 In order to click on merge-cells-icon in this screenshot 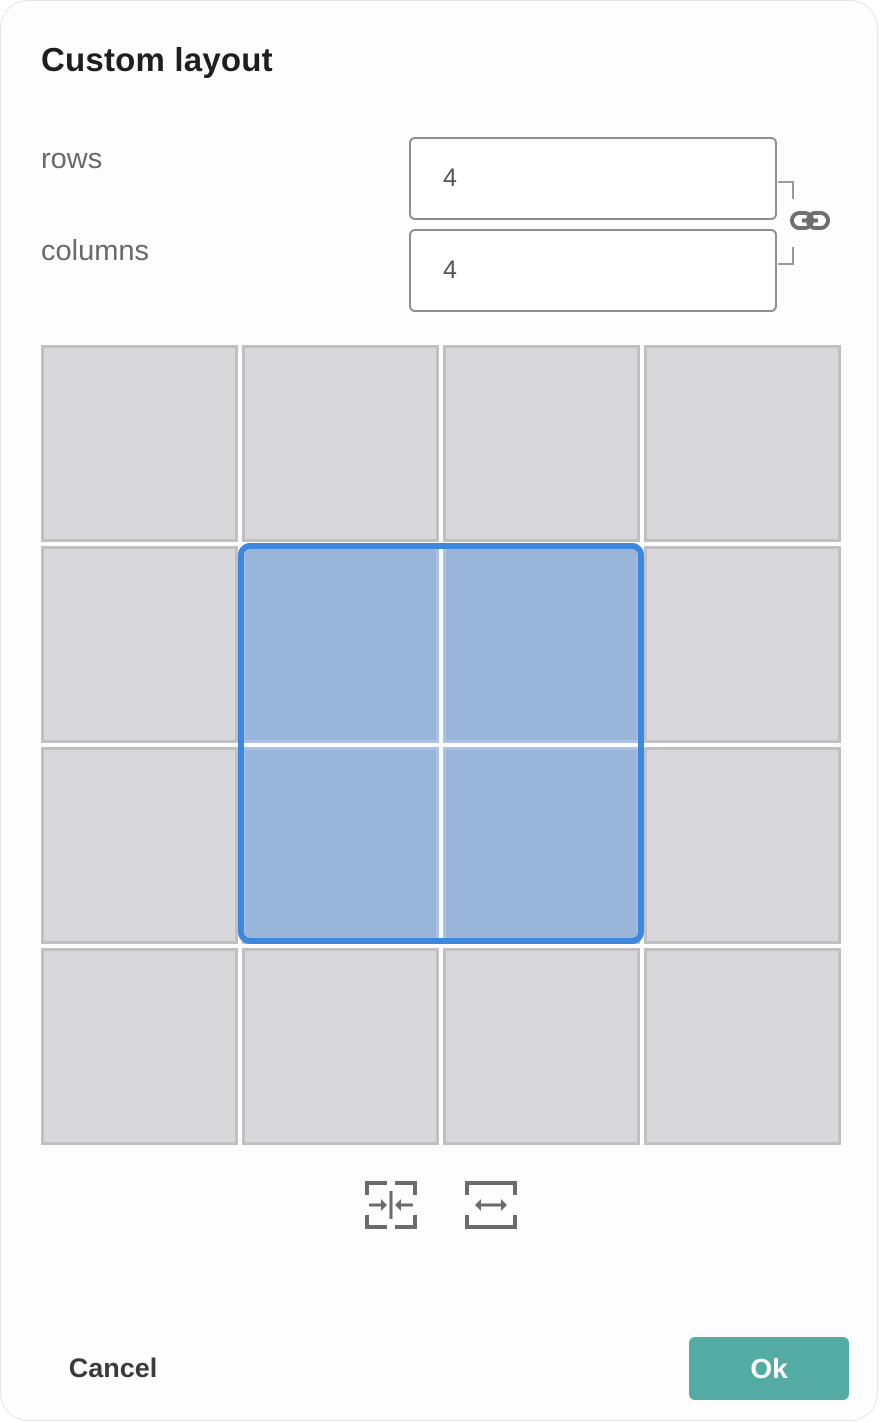, I will do `click(391, 1205)`.